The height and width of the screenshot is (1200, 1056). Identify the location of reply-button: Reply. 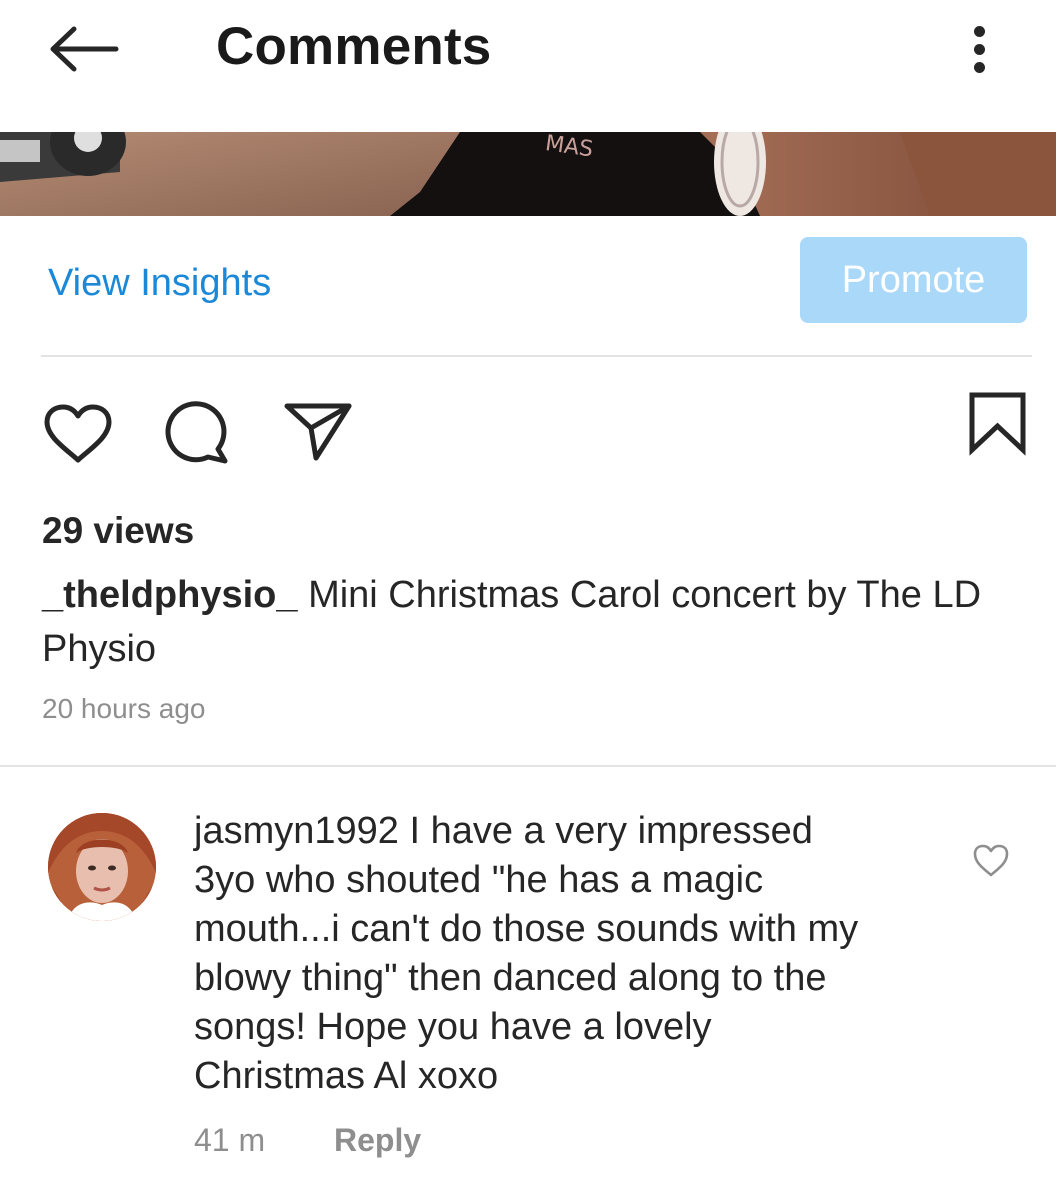
(377, 1140).